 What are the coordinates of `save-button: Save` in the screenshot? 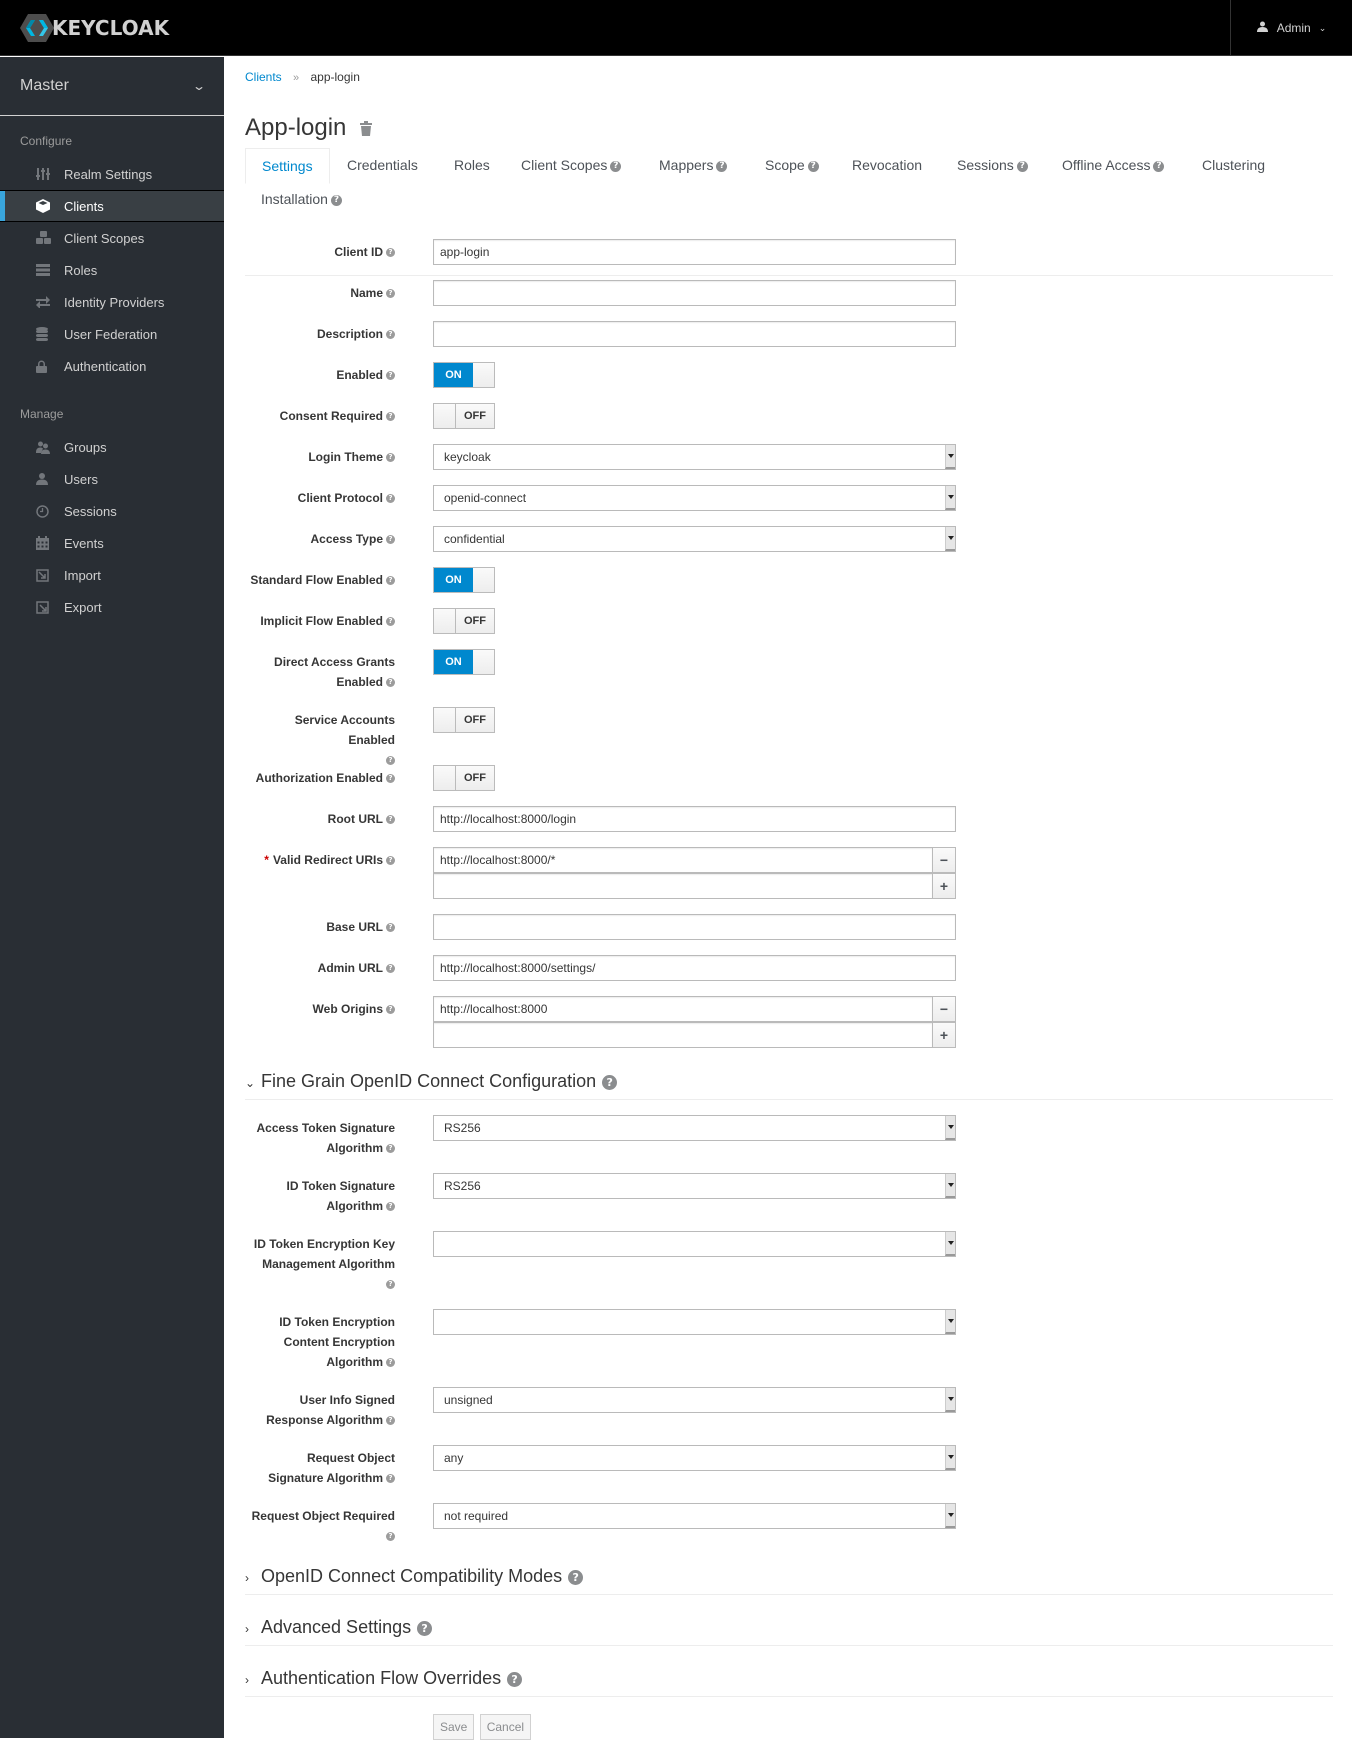 It's located at (454, 1727).